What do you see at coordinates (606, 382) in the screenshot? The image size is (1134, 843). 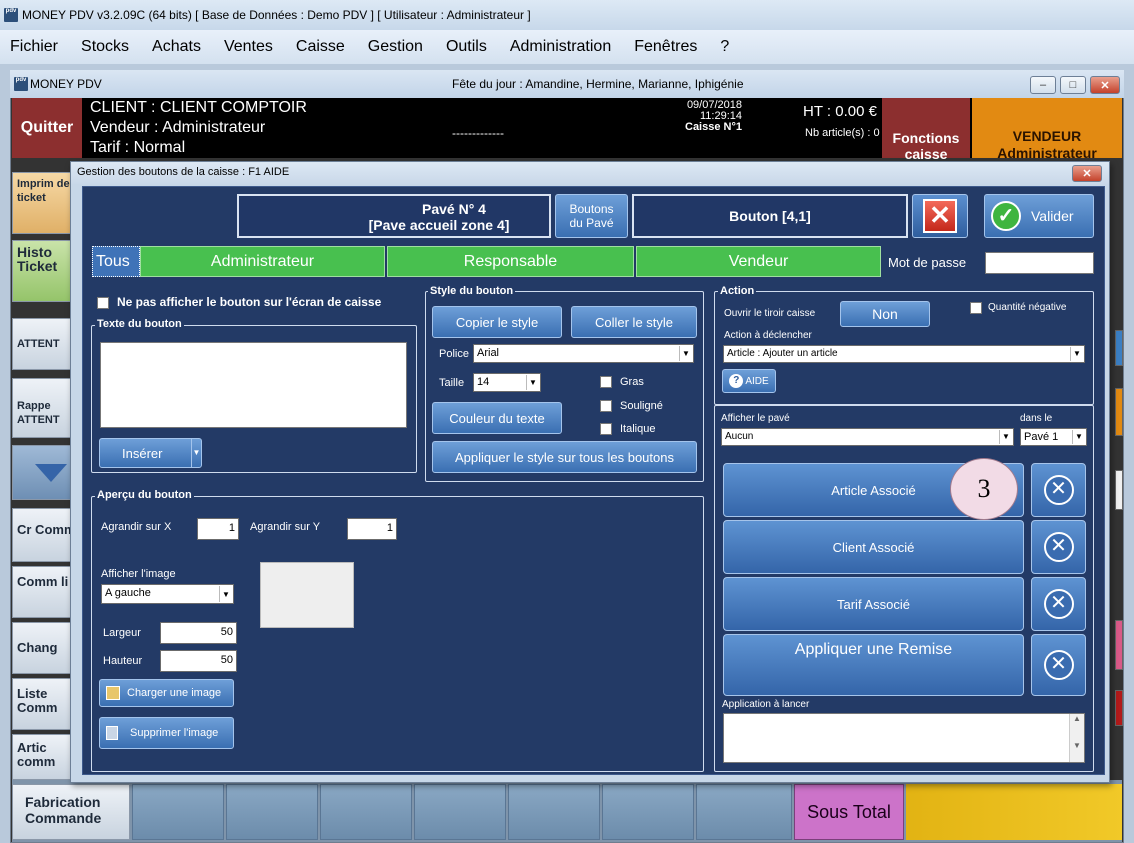 I see `gras-checkbox` at bounding box center [606, 382].